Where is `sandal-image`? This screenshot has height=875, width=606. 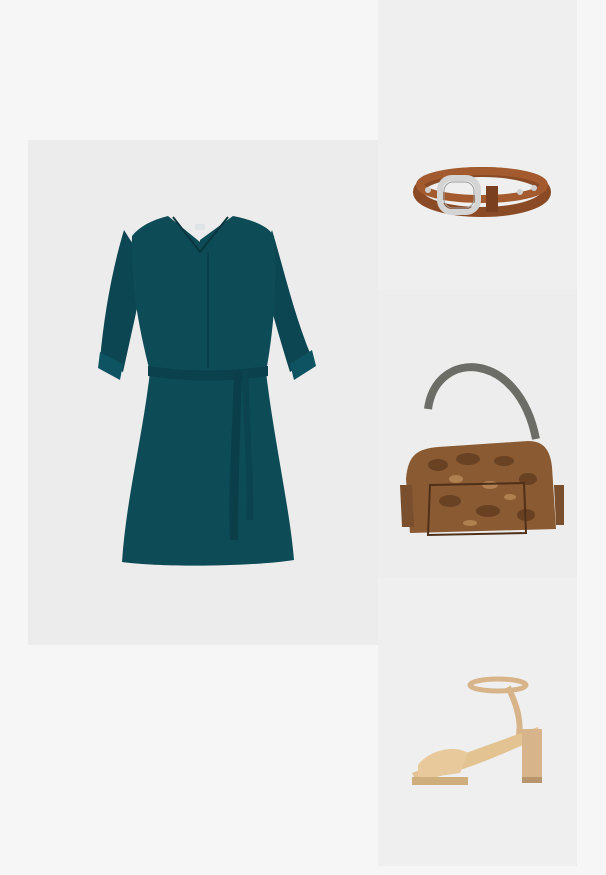 sandal-image is located at coordinates (477, 730).